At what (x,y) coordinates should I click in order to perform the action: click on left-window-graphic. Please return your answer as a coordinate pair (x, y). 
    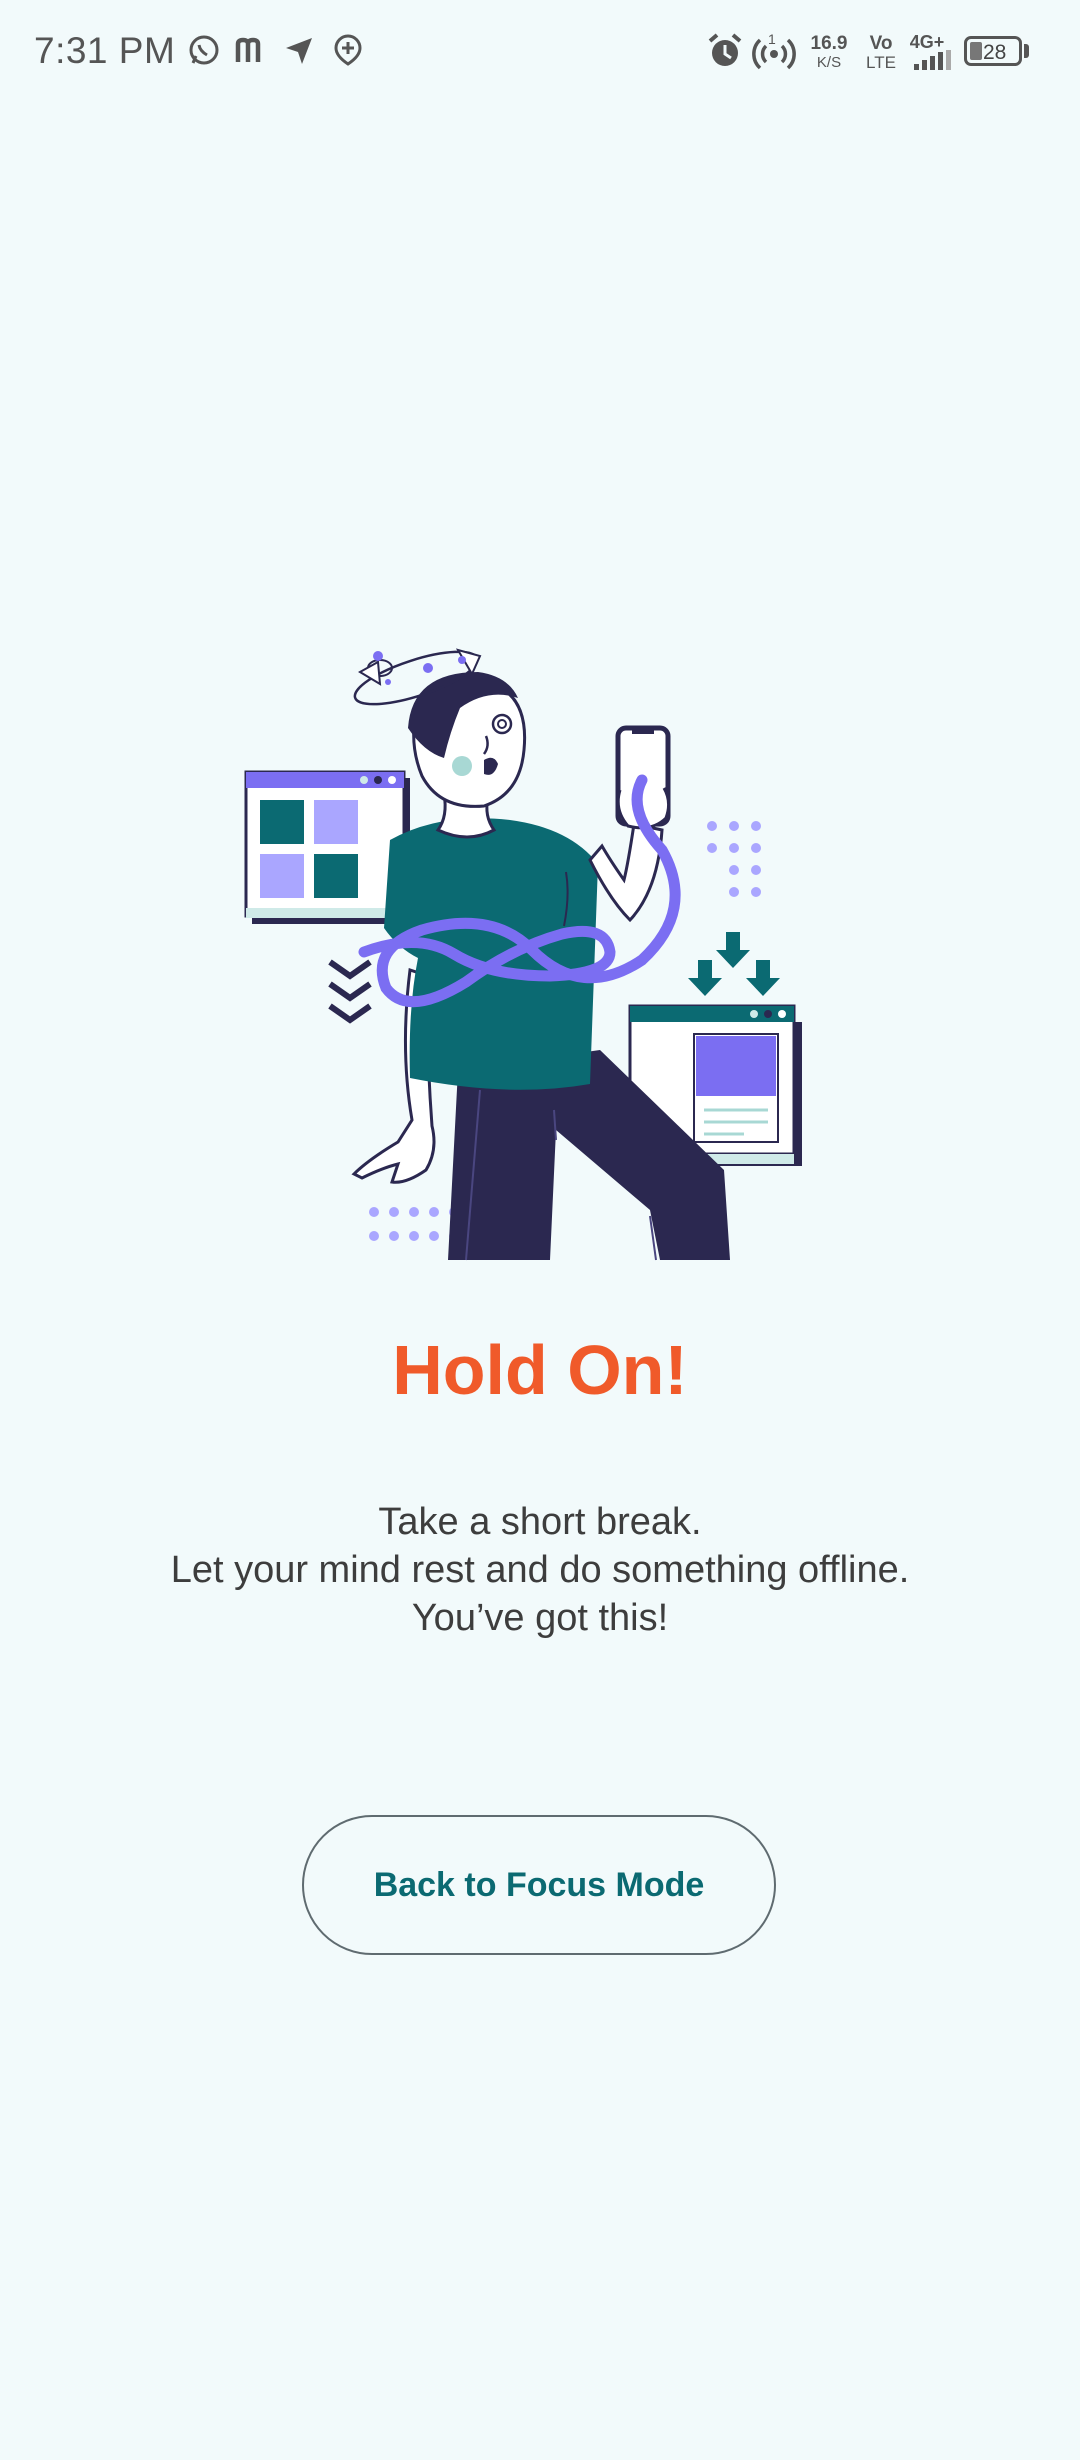
    Looking at the image, I should click on (327, 847).